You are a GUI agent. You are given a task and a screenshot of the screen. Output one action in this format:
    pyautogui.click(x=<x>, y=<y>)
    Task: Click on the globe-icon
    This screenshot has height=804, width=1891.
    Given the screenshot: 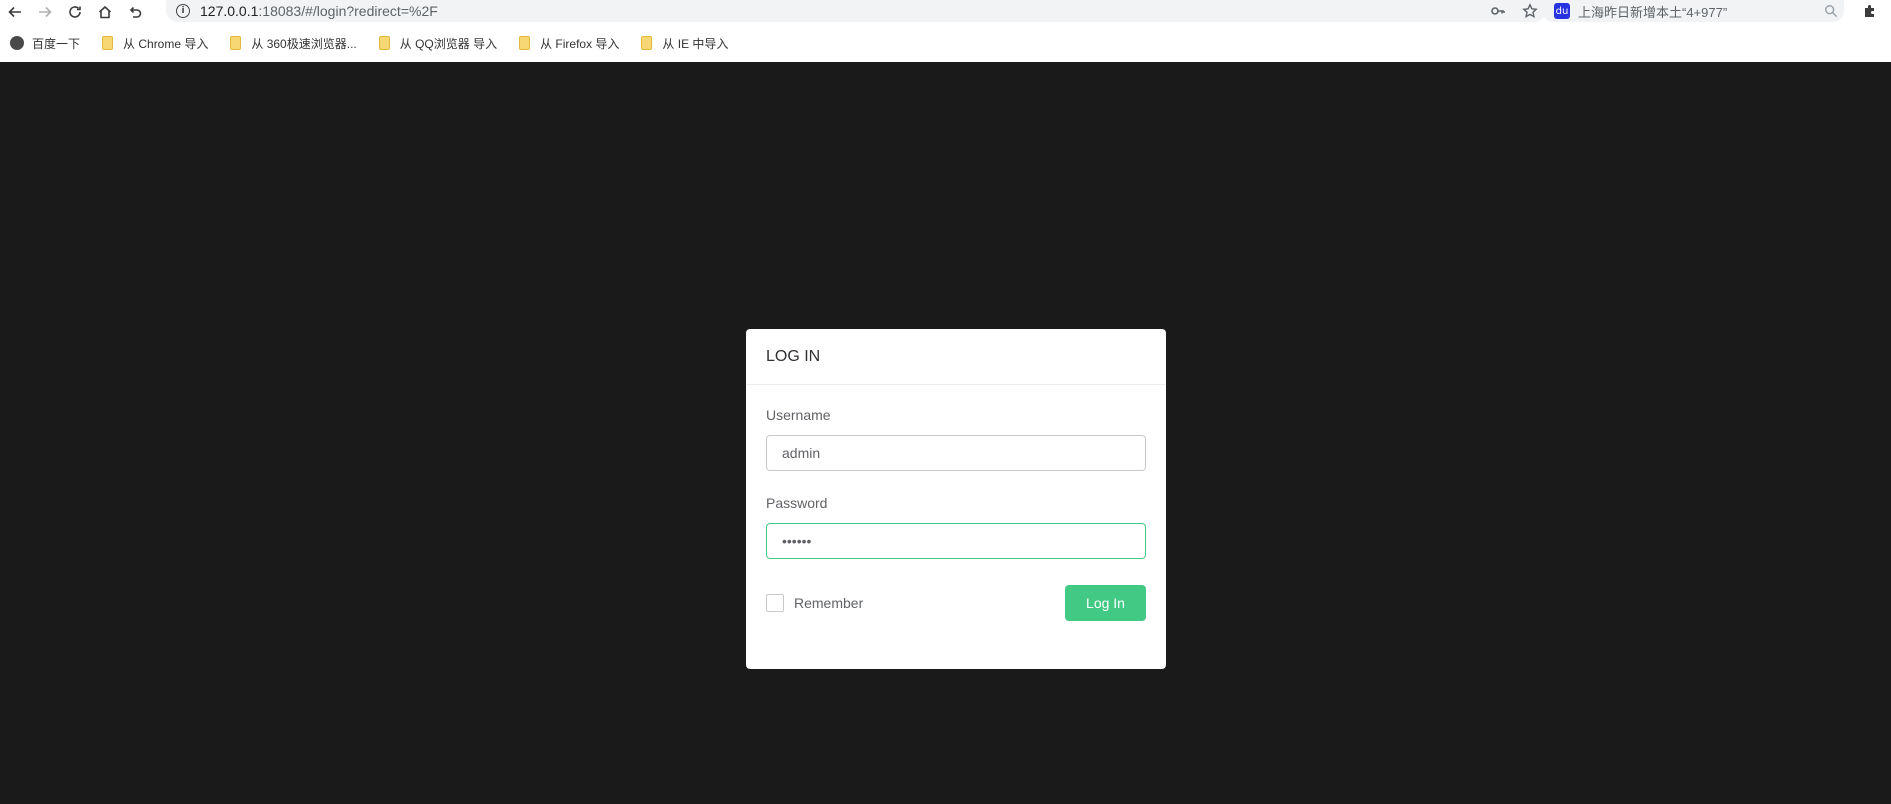 What is the action you would take?
    pyautogui.click(x=17, y=43)
    